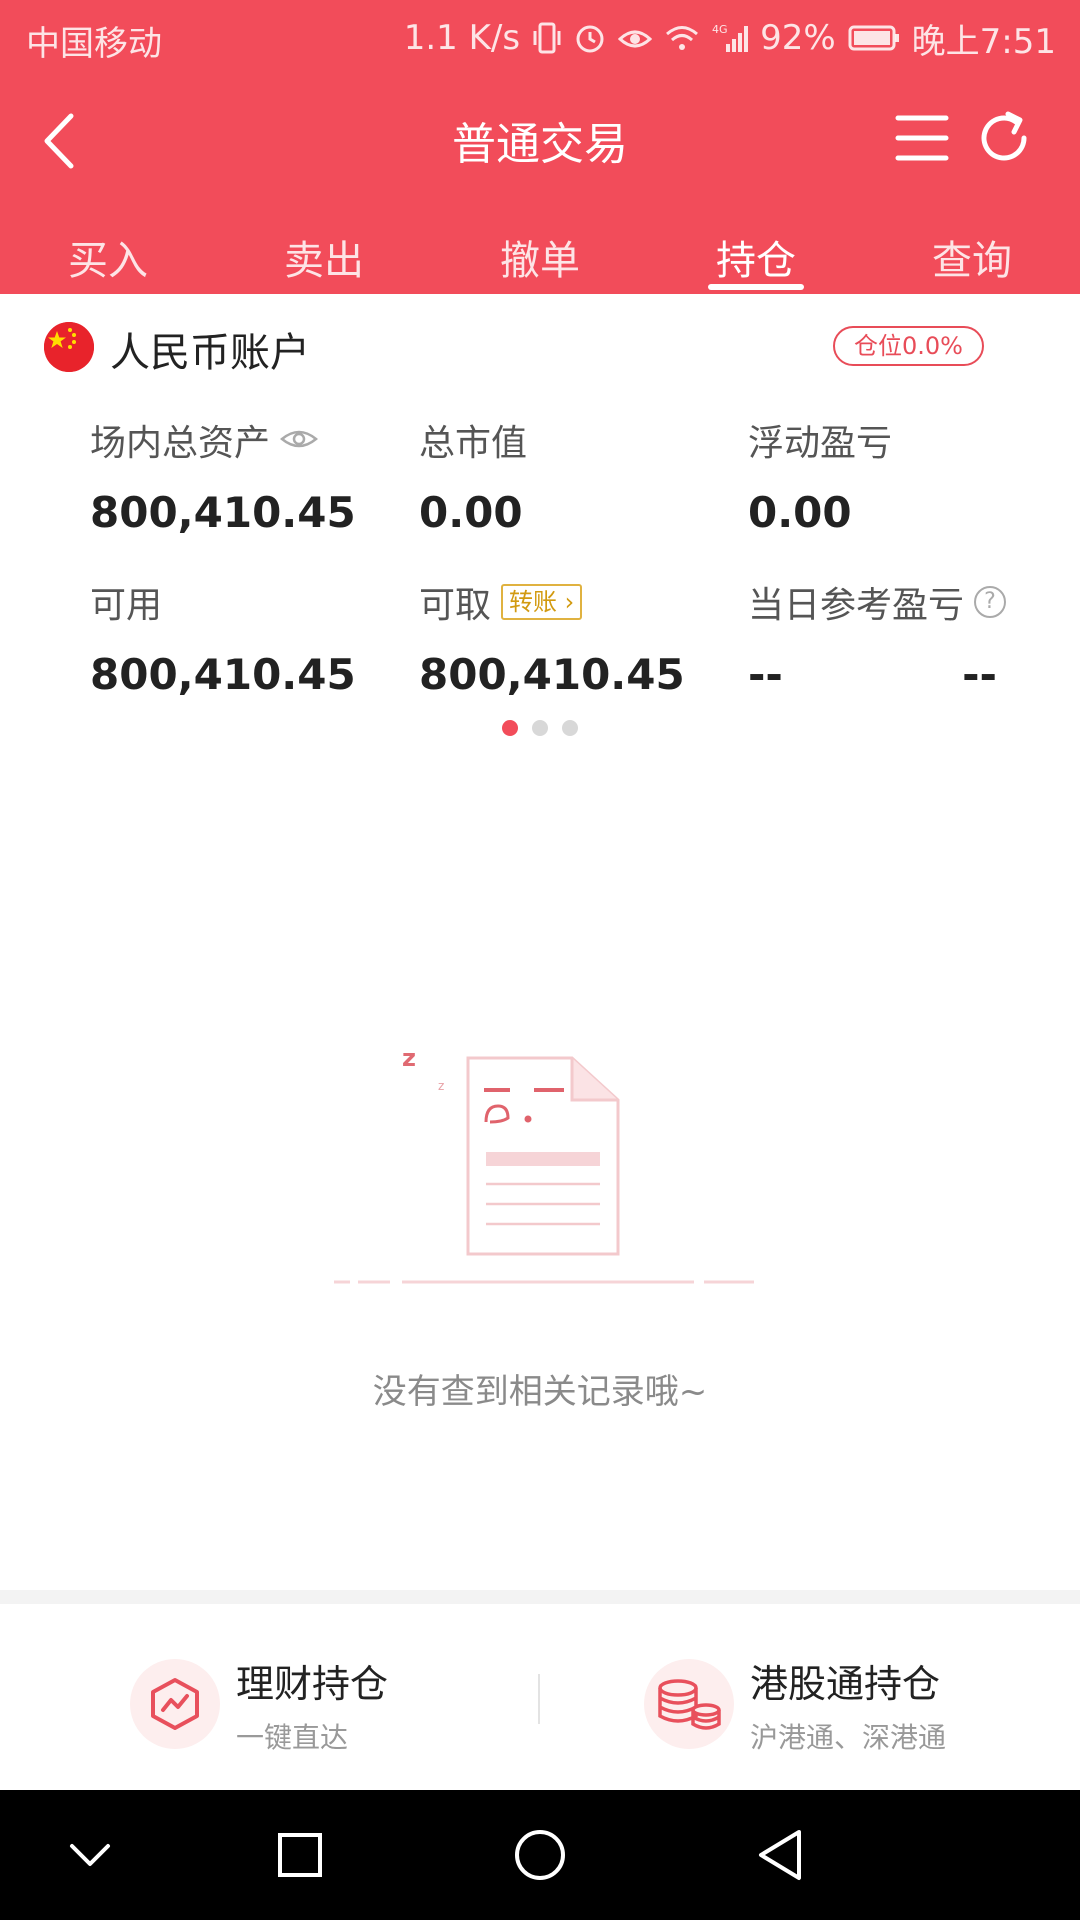  I want to click on shortcut-divider, so click(539, 1699).